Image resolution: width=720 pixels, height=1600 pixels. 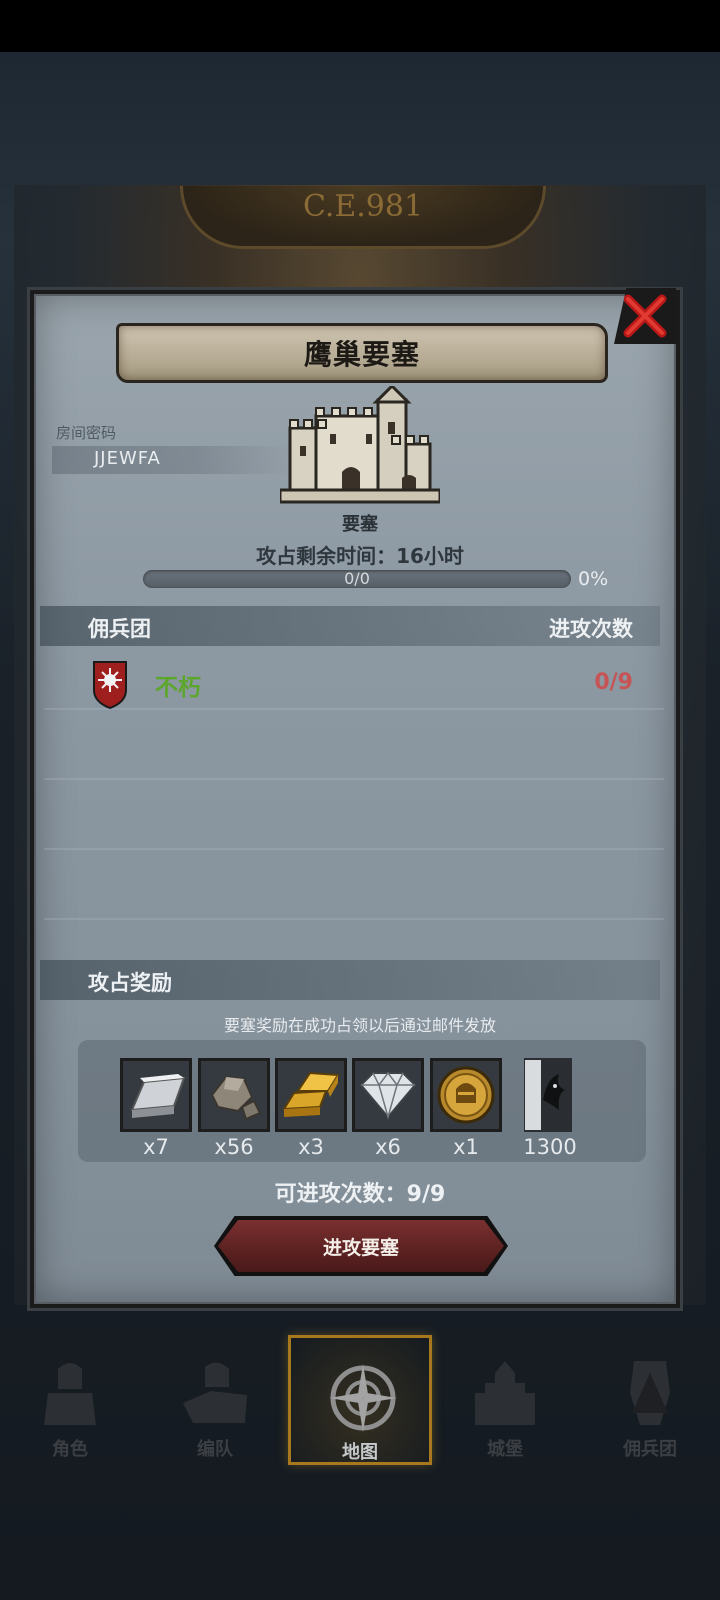 What do you see at coordinates (70, 1449) in the screenshot?
I see `nav-label: 角色` at bounding box center [70, 1449].